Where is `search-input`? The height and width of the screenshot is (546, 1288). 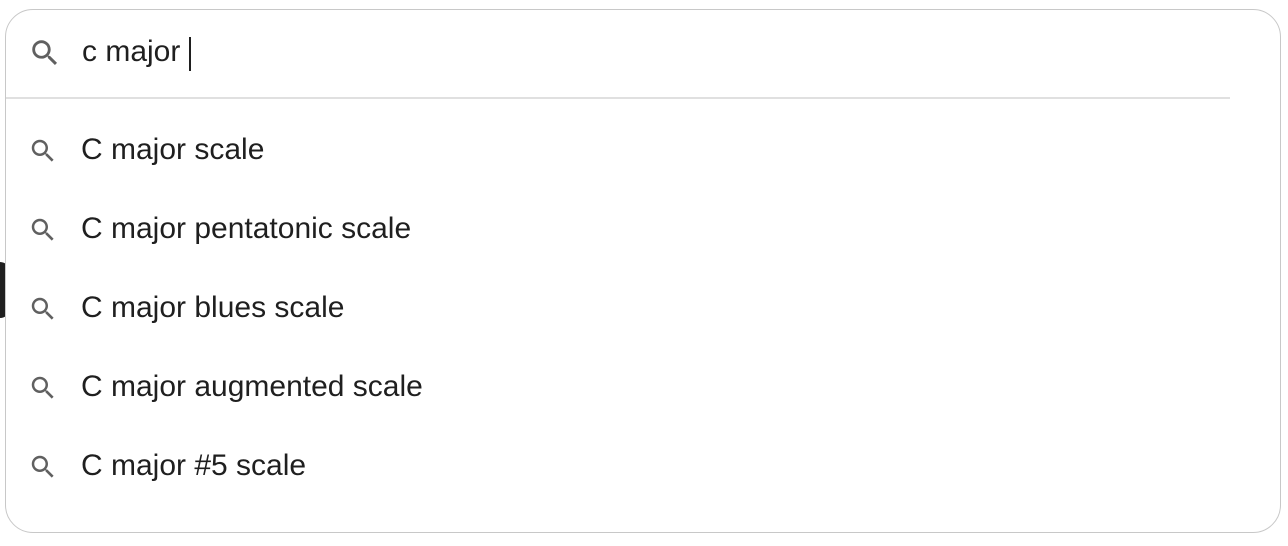
search-input is located at coordinates (582, 52).